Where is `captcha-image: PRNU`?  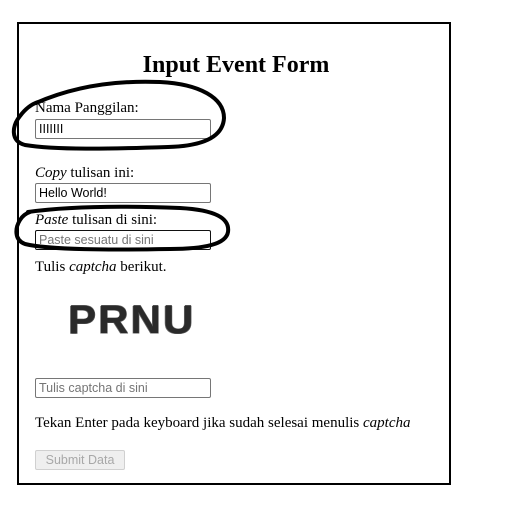
captcha-image: PRNU is located at coordinates (131, 320).